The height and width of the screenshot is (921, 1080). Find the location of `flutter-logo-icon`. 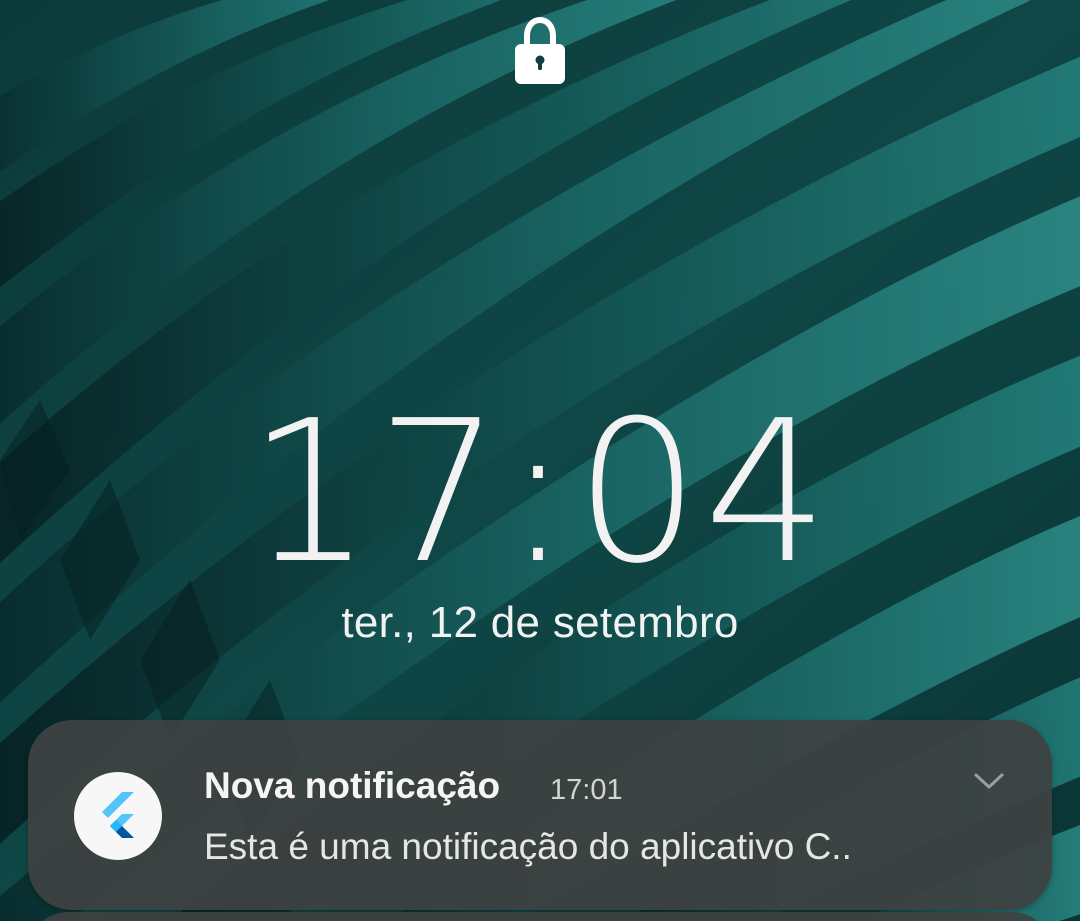

flutter-logo-icon is located at coordinates (118, 815).